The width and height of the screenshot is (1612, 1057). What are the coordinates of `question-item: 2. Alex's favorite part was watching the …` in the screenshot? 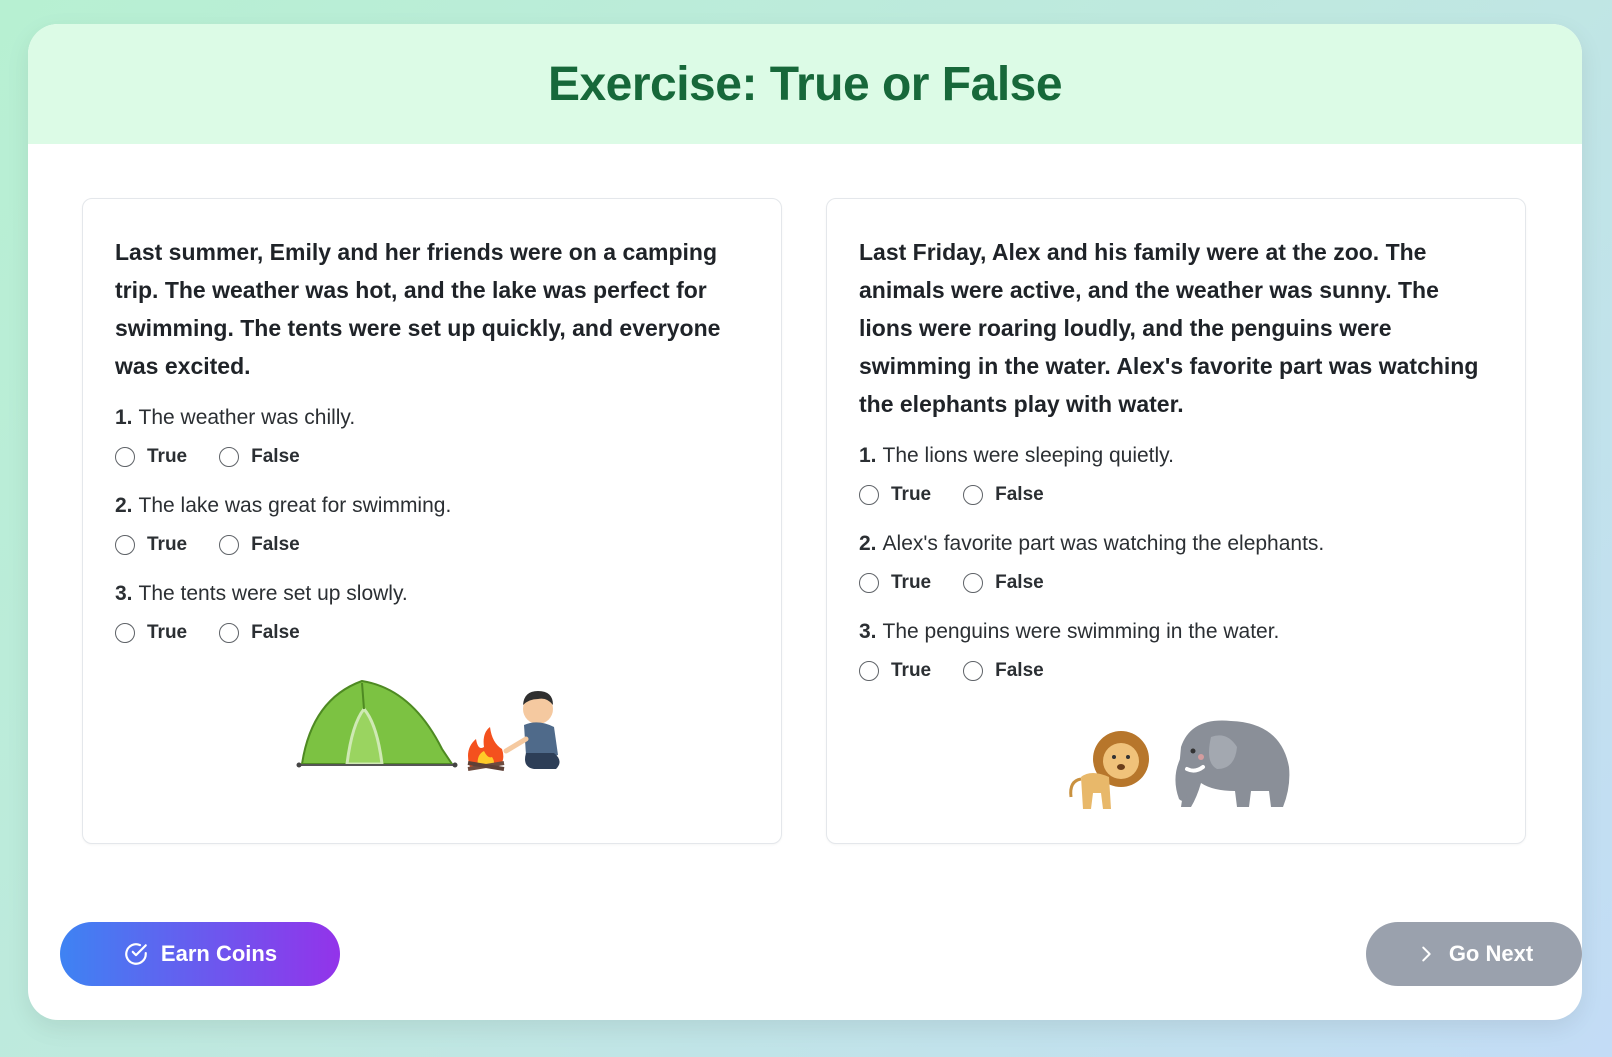 It's located at (1176, 564).